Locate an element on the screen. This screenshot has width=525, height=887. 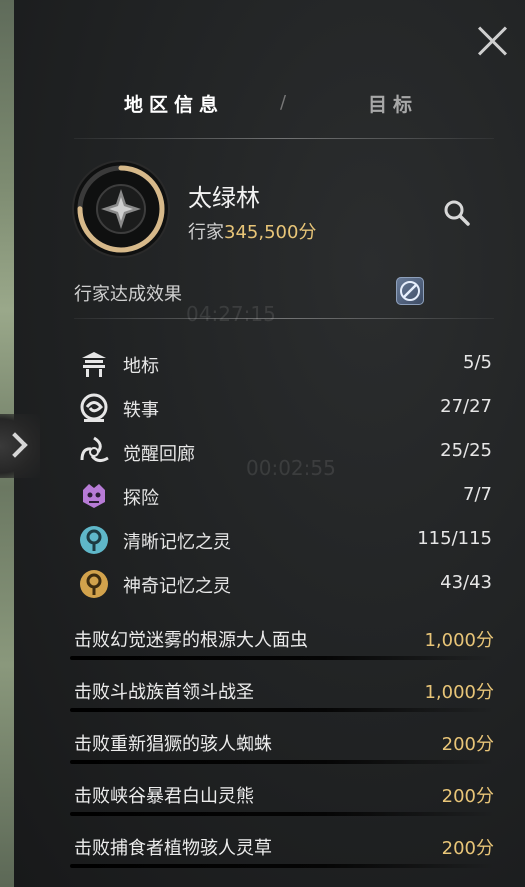
category-label: 清晰记忆之灵 is located at coordinates (177, 542).